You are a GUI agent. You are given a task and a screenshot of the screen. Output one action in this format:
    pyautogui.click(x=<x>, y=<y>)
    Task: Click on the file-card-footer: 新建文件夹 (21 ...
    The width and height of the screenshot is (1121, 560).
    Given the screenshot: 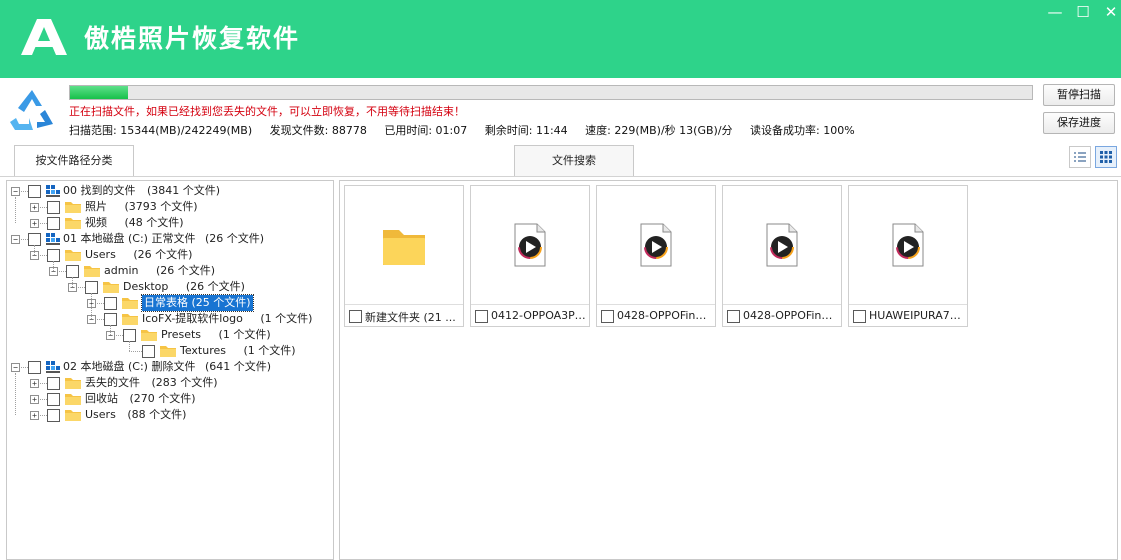 What is the action you would take?
    pyautogui.click(x=404, y=315)
    